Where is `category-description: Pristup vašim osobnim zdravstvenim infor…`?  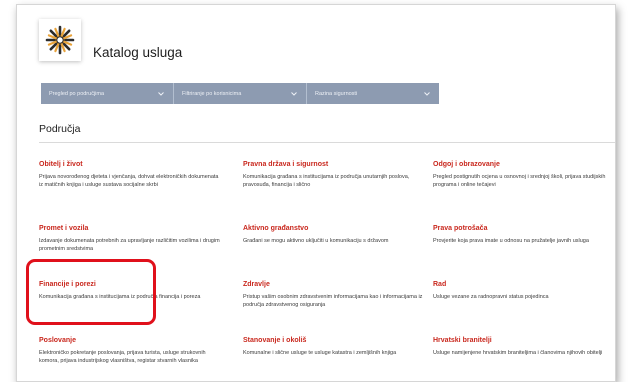
category-description: Pristup vašim osobnim zdravstvenim infor… is located at coordinates (333, 301).